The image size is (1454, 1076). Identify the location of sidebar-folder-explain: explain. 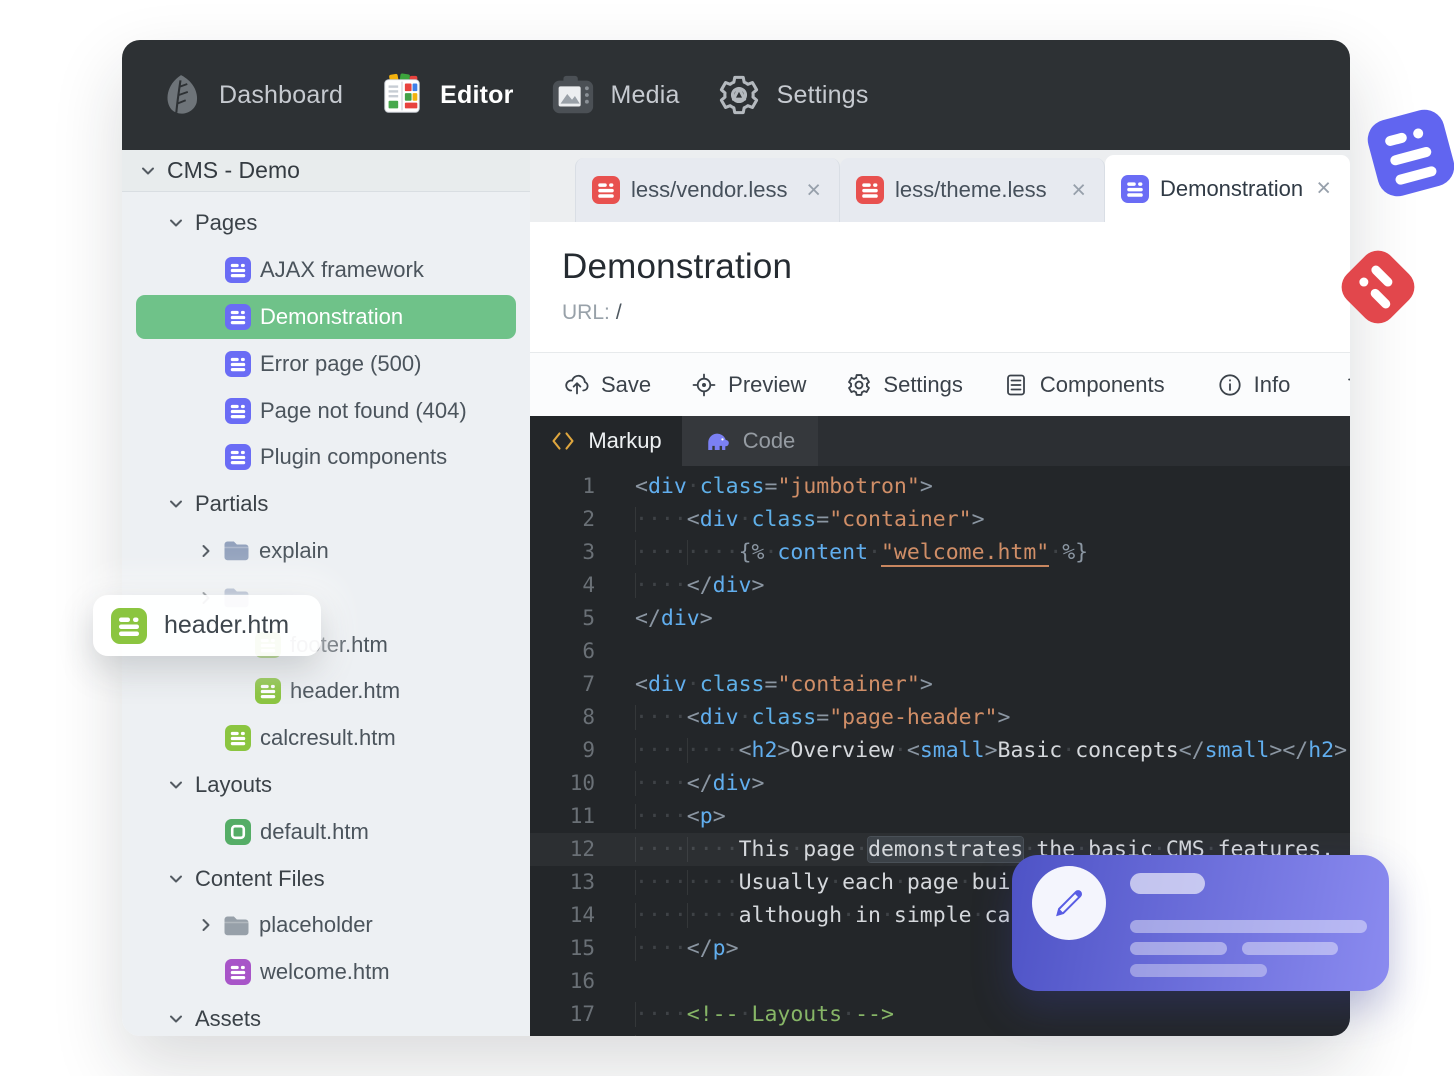
(326, 551).